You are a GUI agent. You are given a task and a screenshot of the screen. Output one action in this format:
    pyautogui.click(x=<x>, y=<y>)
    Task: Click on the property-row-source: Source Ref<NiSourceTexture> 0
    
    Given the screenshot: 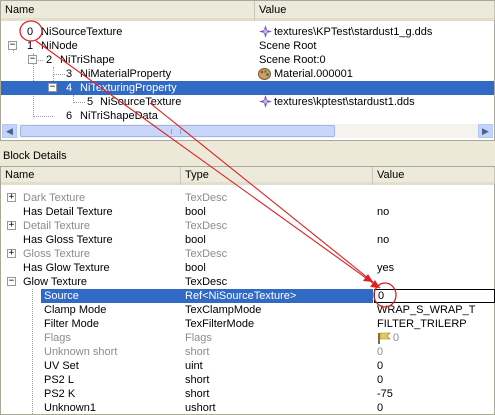 What is the action you would take?
    pyautogui.click(x=248, y=296)
    